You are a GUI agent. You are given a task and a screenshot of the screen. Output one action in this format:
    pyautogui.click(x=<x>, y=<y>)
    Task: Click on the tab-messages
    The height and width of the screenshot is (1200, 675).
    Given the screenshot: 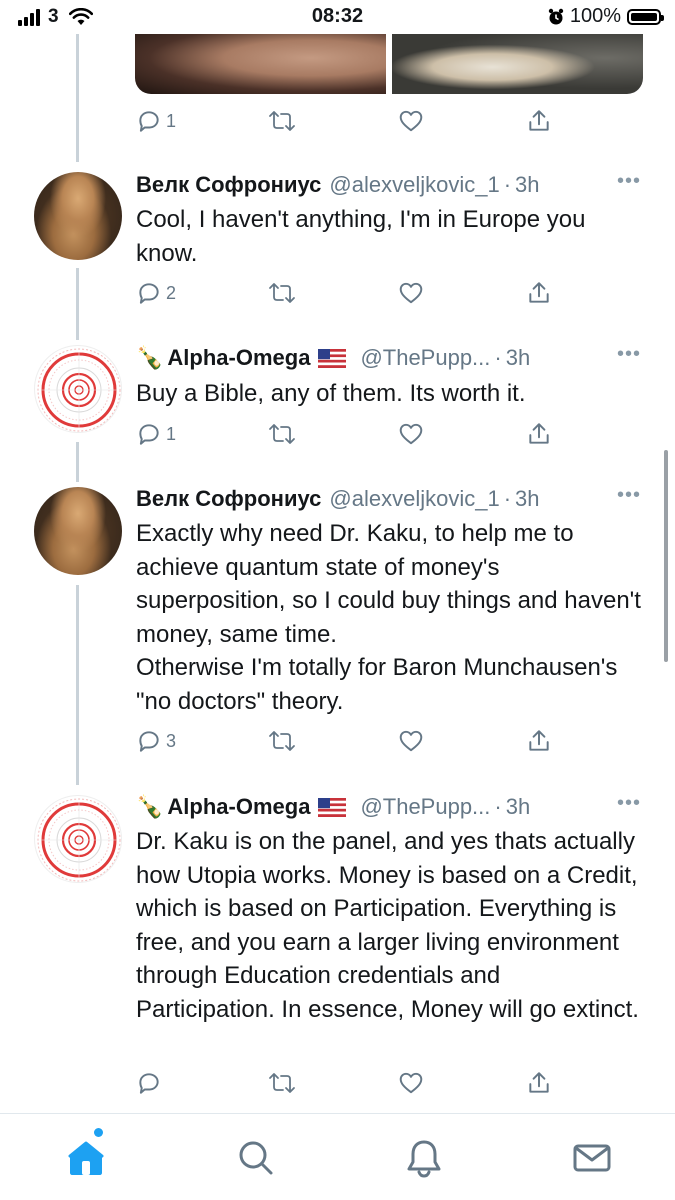 What is the action you would take?
    pyautogui.click(x=592, y=1158)
    